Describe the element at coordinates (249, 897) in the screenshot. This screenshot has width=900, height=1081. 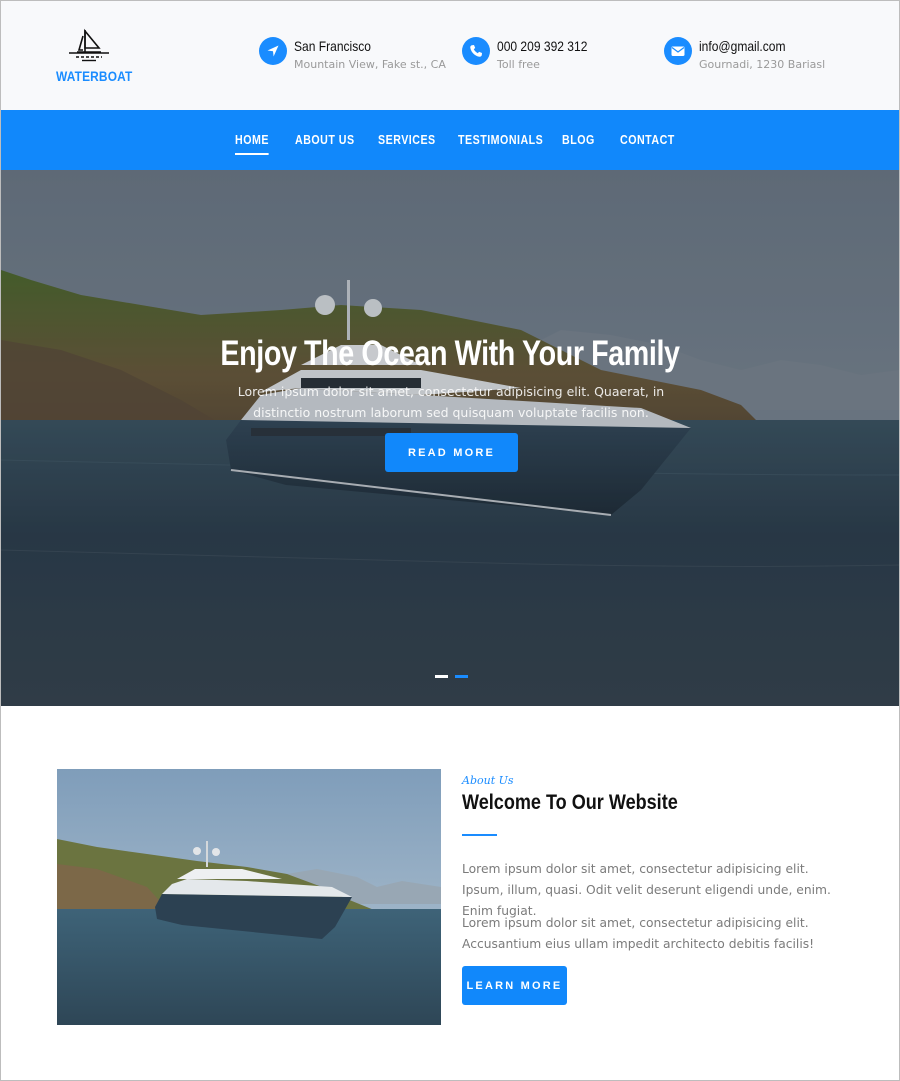
I see `about-image` at that location.